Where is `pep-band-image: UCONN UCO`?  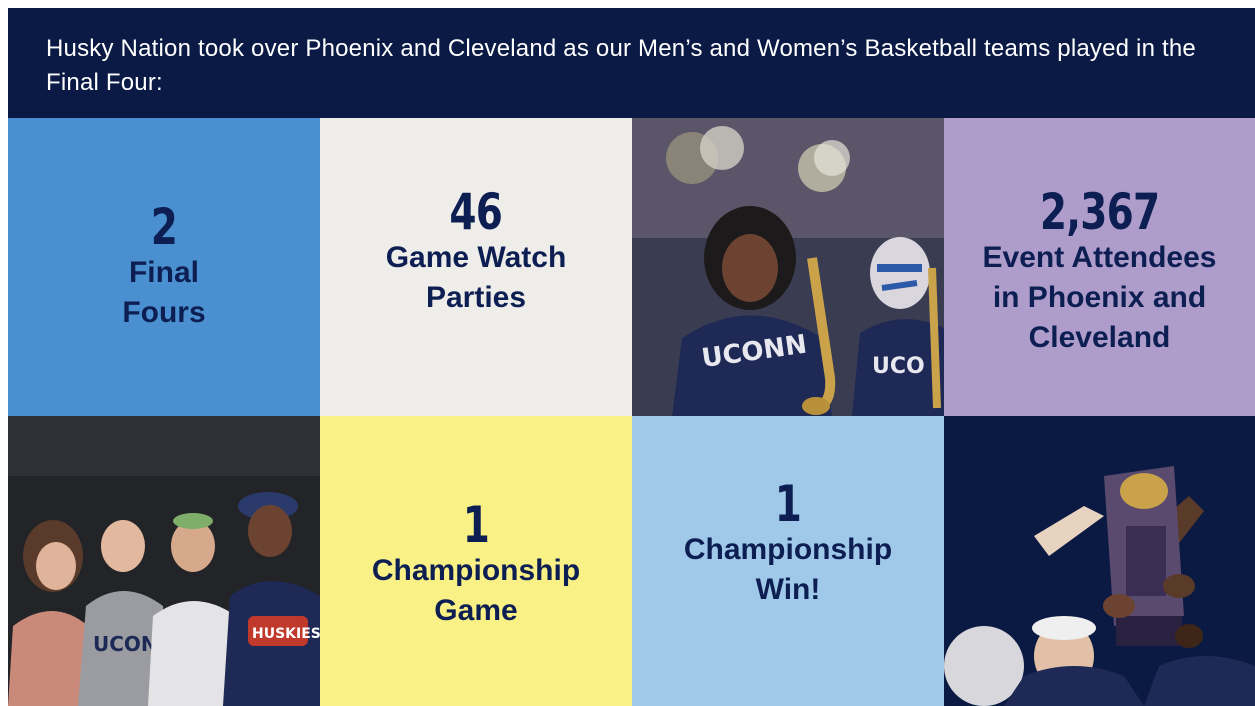 pep-band-image: UCONN UCO is located at coordinates (788, 267).